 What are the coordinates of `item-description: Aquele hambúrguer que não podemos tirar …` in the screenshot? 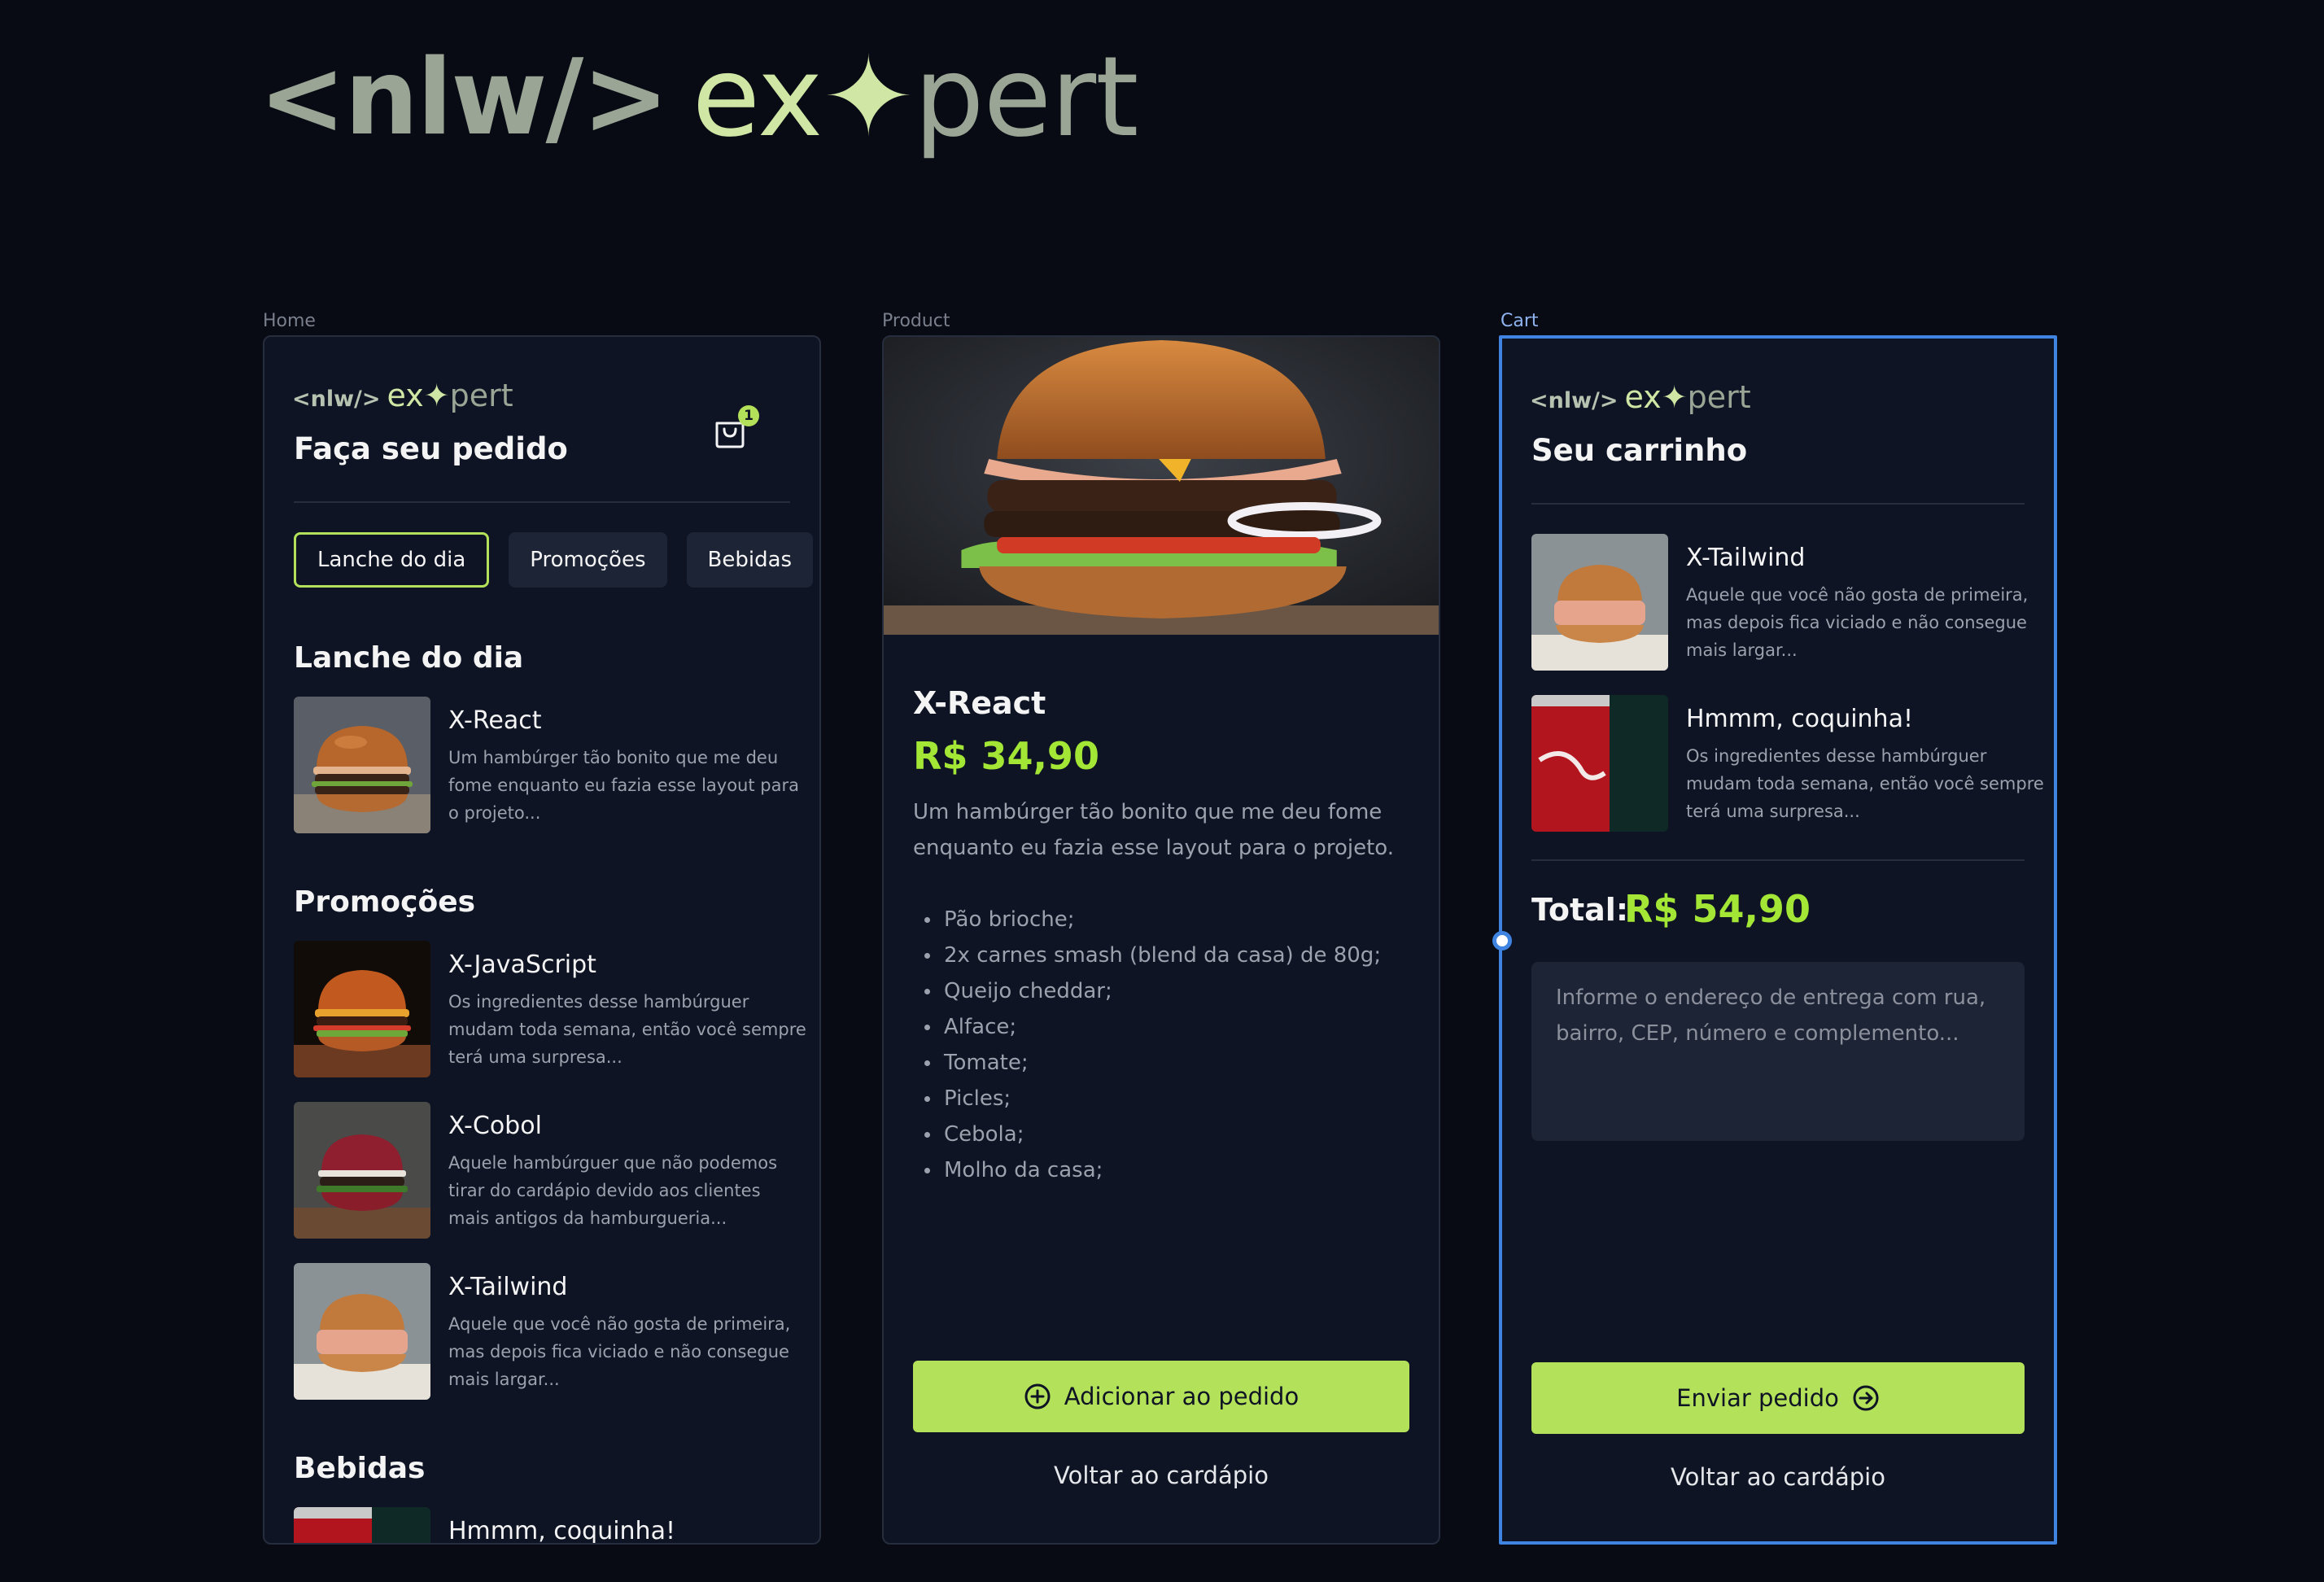 It's located at (613, 1190).